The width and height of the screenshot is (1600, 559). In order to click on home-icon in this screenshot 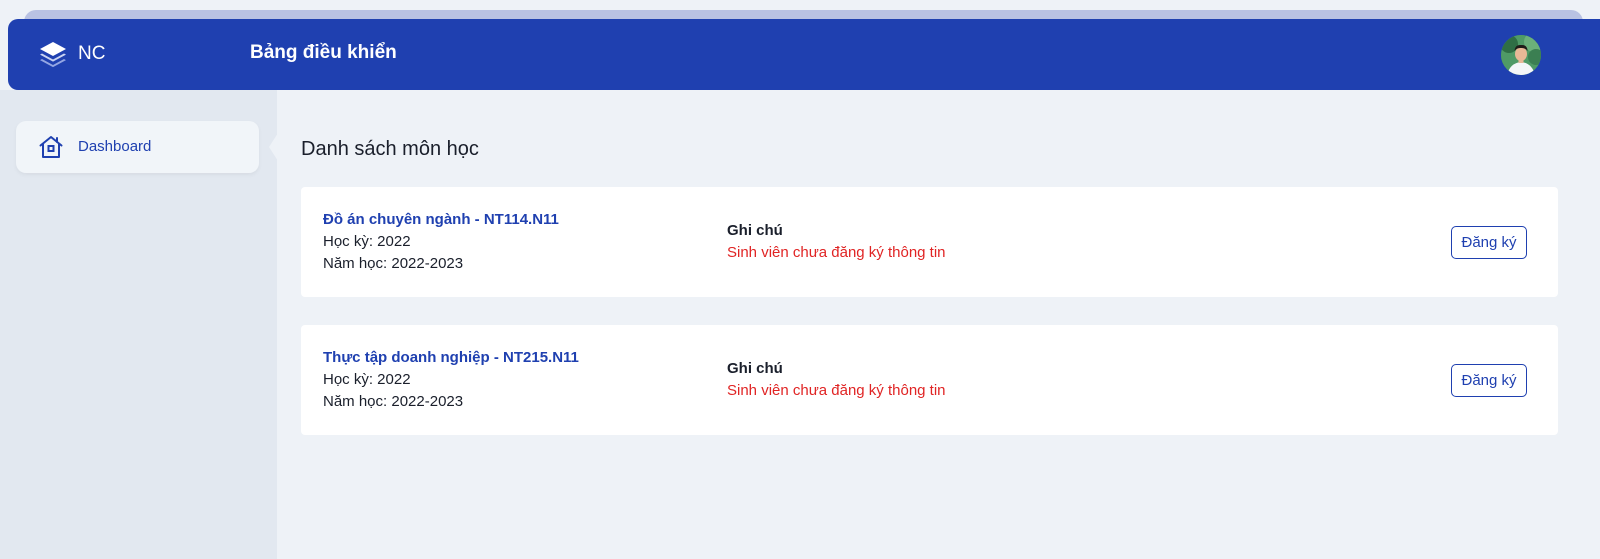, I will do `click(51, 147)`.